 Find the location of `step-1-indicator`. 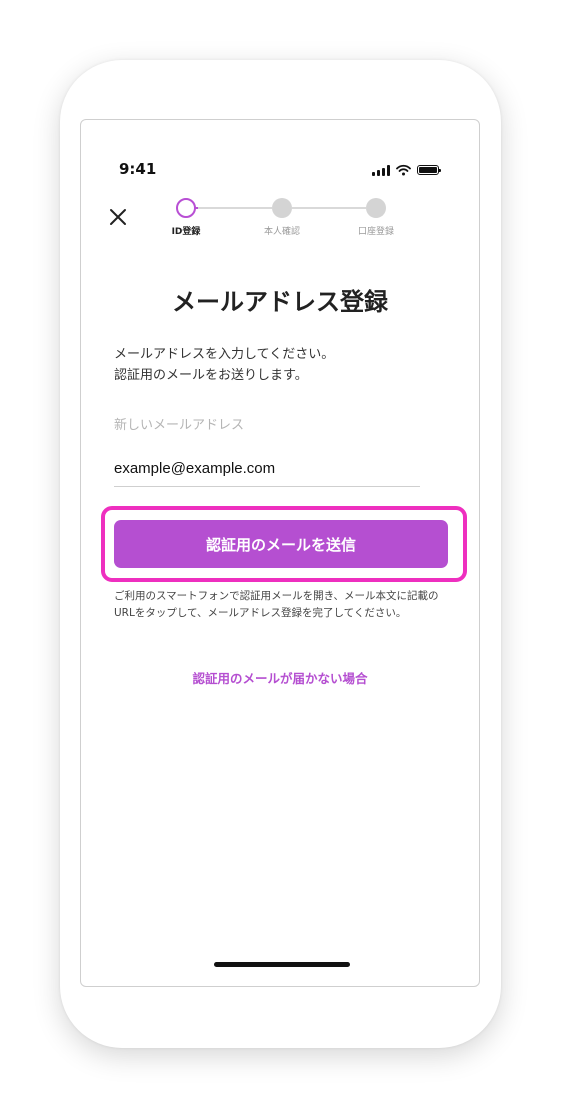

step-1-indicator is located at coordinates (186, 208).